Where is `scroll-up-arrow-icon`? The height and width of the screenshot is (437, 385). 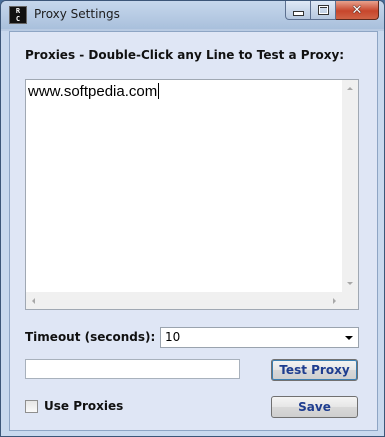
scroll-up-arrow-icon is located at coordinates (350, 88).